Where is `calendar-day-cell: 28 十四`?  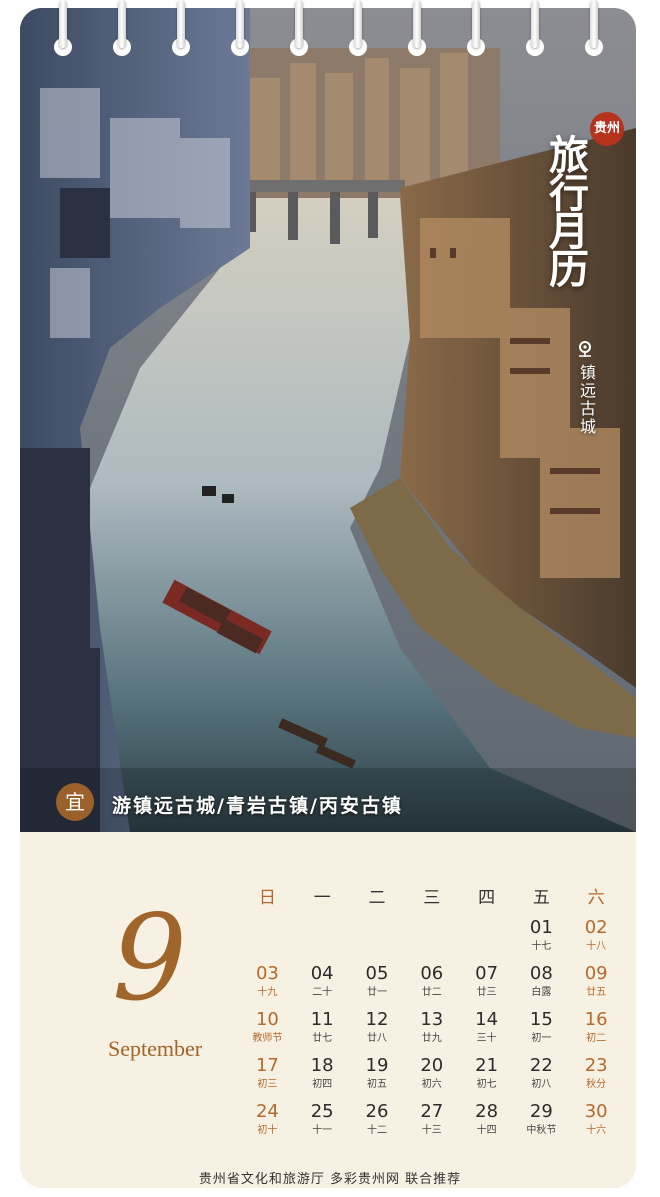
calendar-day-cell: 28 十四 is located at coordinates (486, 1123).